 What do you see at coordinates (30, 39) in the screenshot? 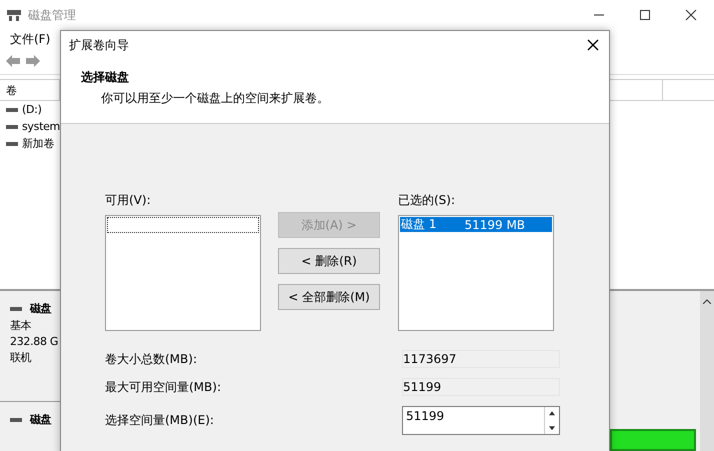
I see `menu-item: 文件(F)` at bounding box center [30, 39].